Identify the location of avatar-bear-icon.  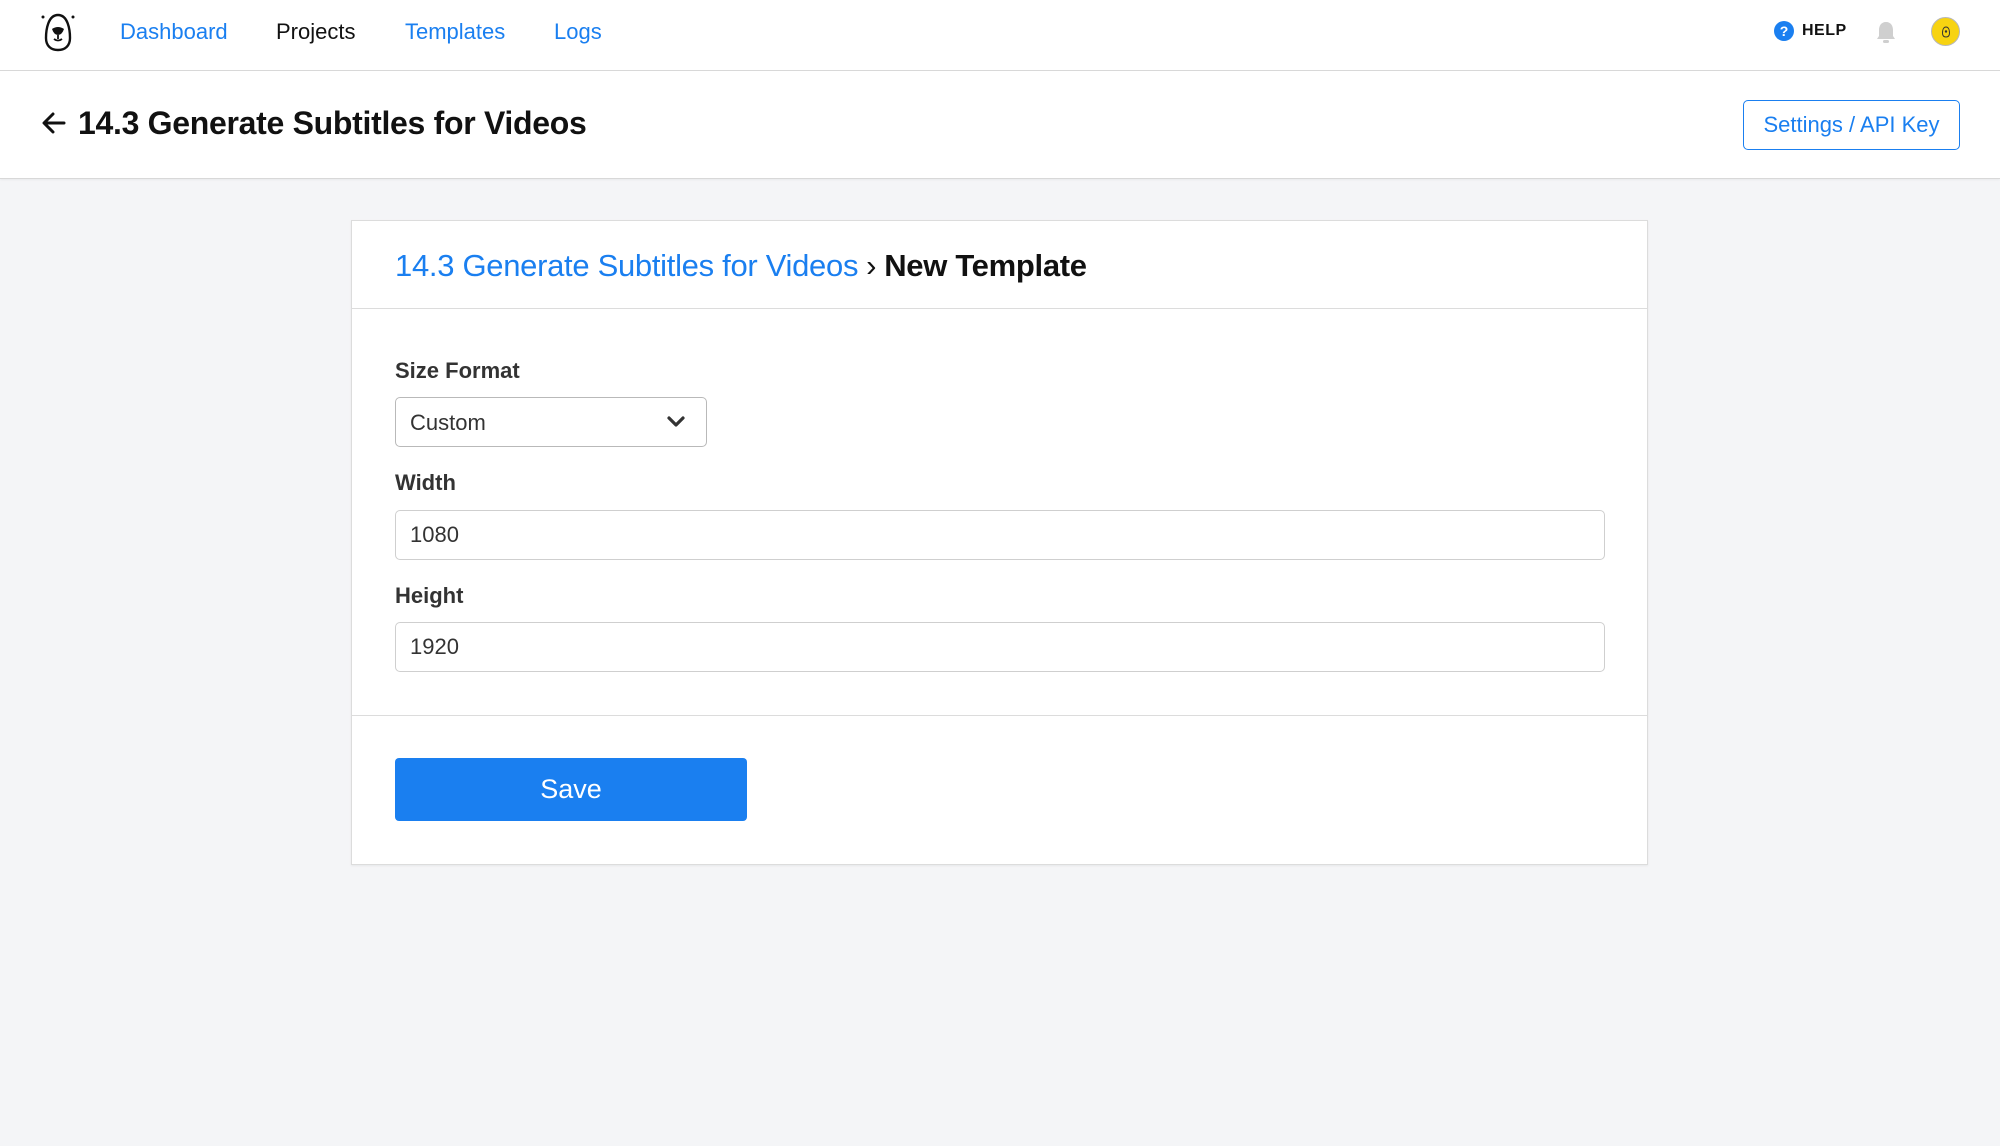
(1945, 31).